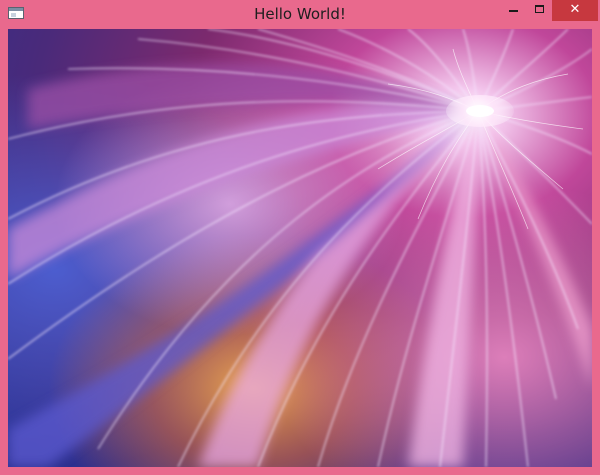 Image resolution: width=600 pixels, height=475 pixels. I want to click on minimize-icon, so click(513, 11).